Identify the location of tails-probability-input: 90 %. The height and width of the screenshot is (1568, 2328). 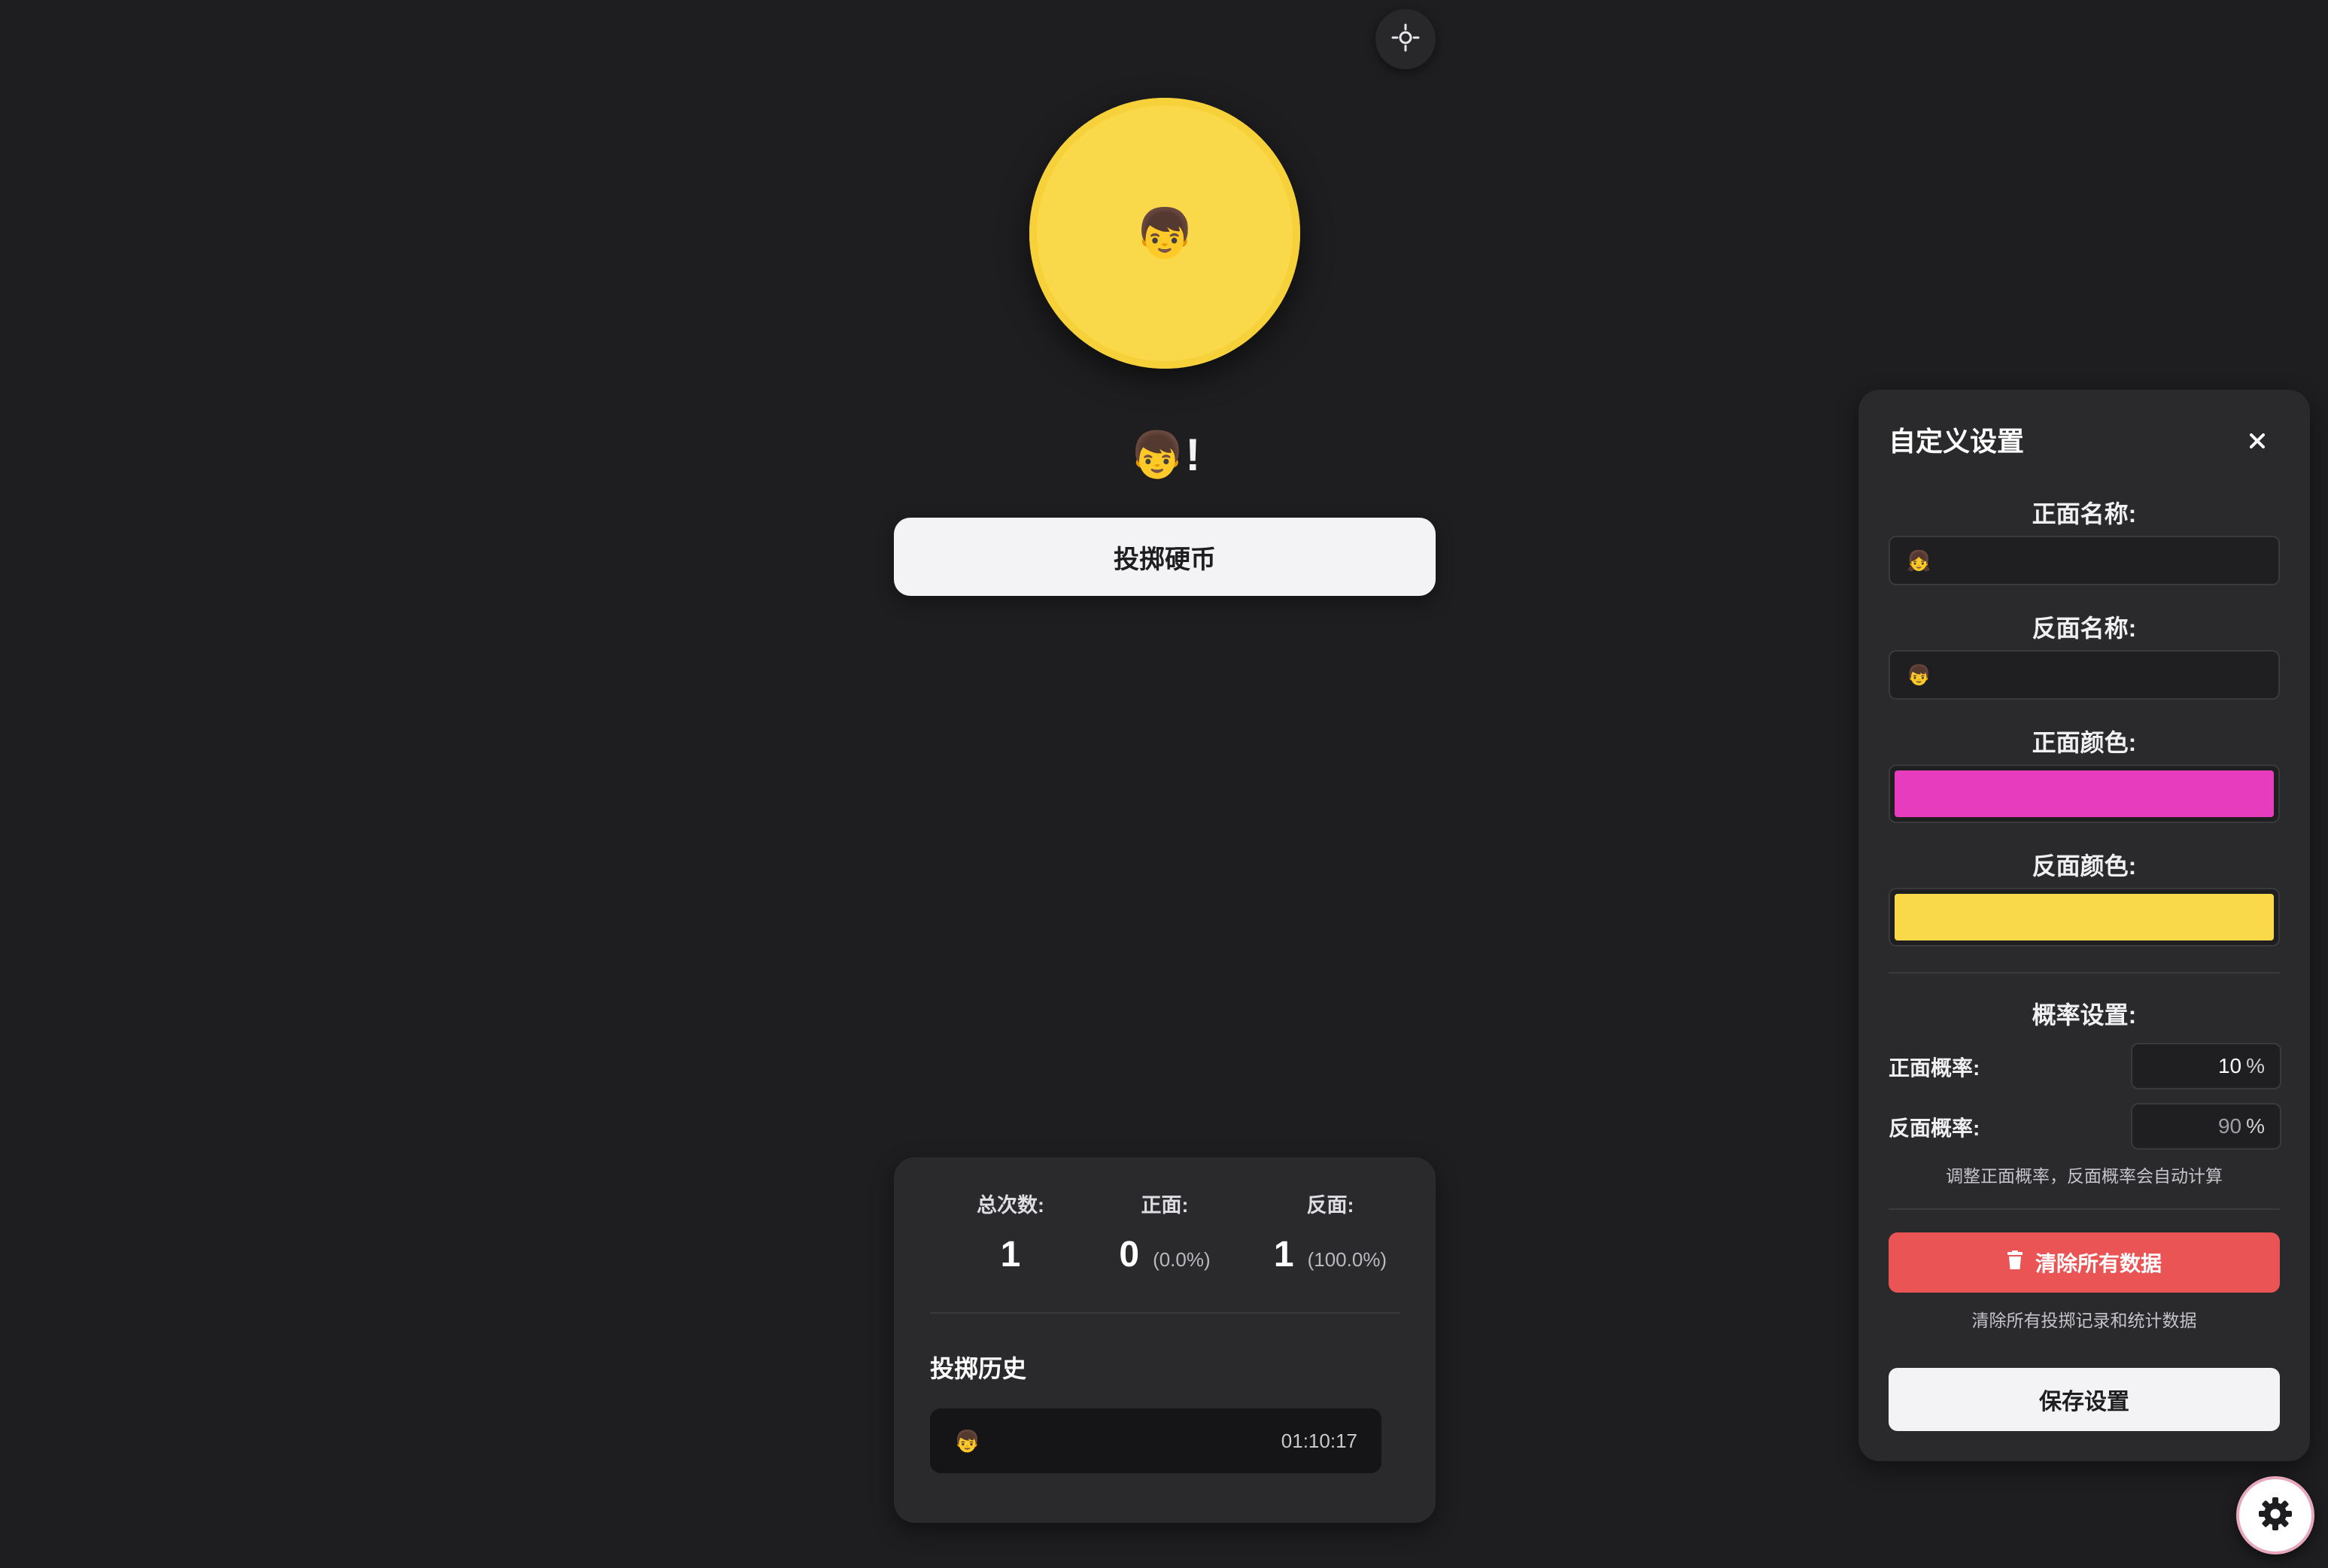
(2206, 1126).